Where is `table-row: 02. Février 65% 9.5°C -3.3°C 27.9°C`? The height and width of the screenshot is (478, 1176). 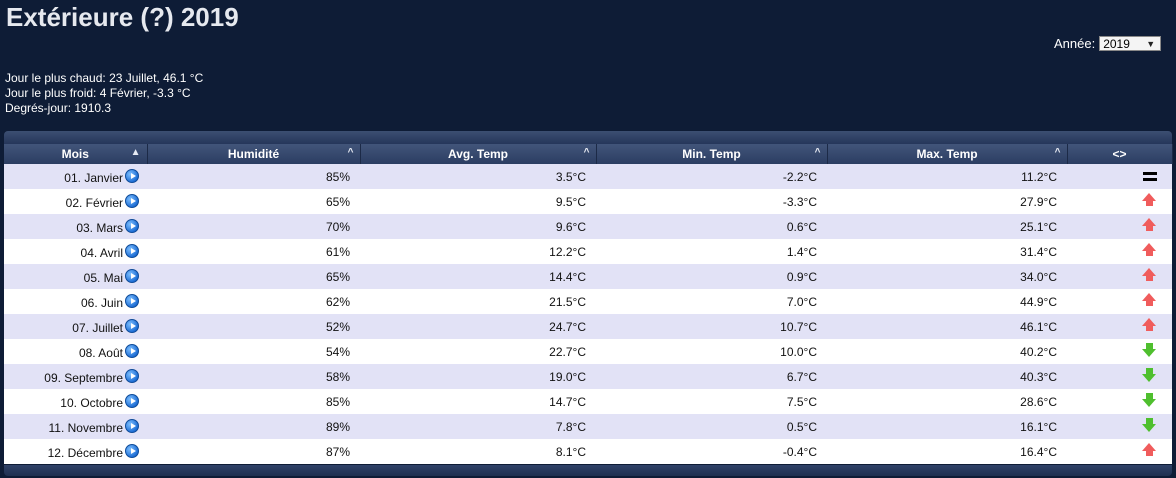 table-row: 02. Février 65% 9.5°C -3.3°C 27.9°C is located at coordinates (588, 201).